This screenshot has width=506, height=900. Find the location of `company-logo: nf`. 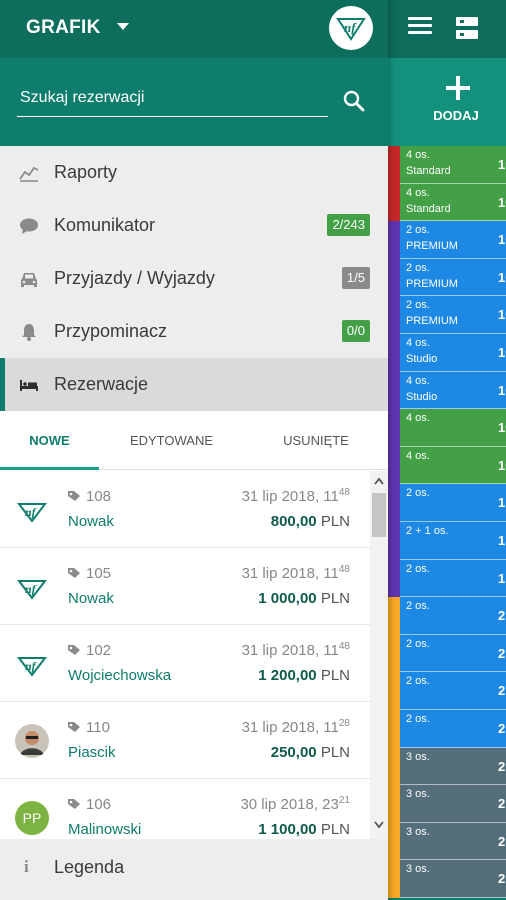

company-logo: nf is located at coordinates (351, 28).